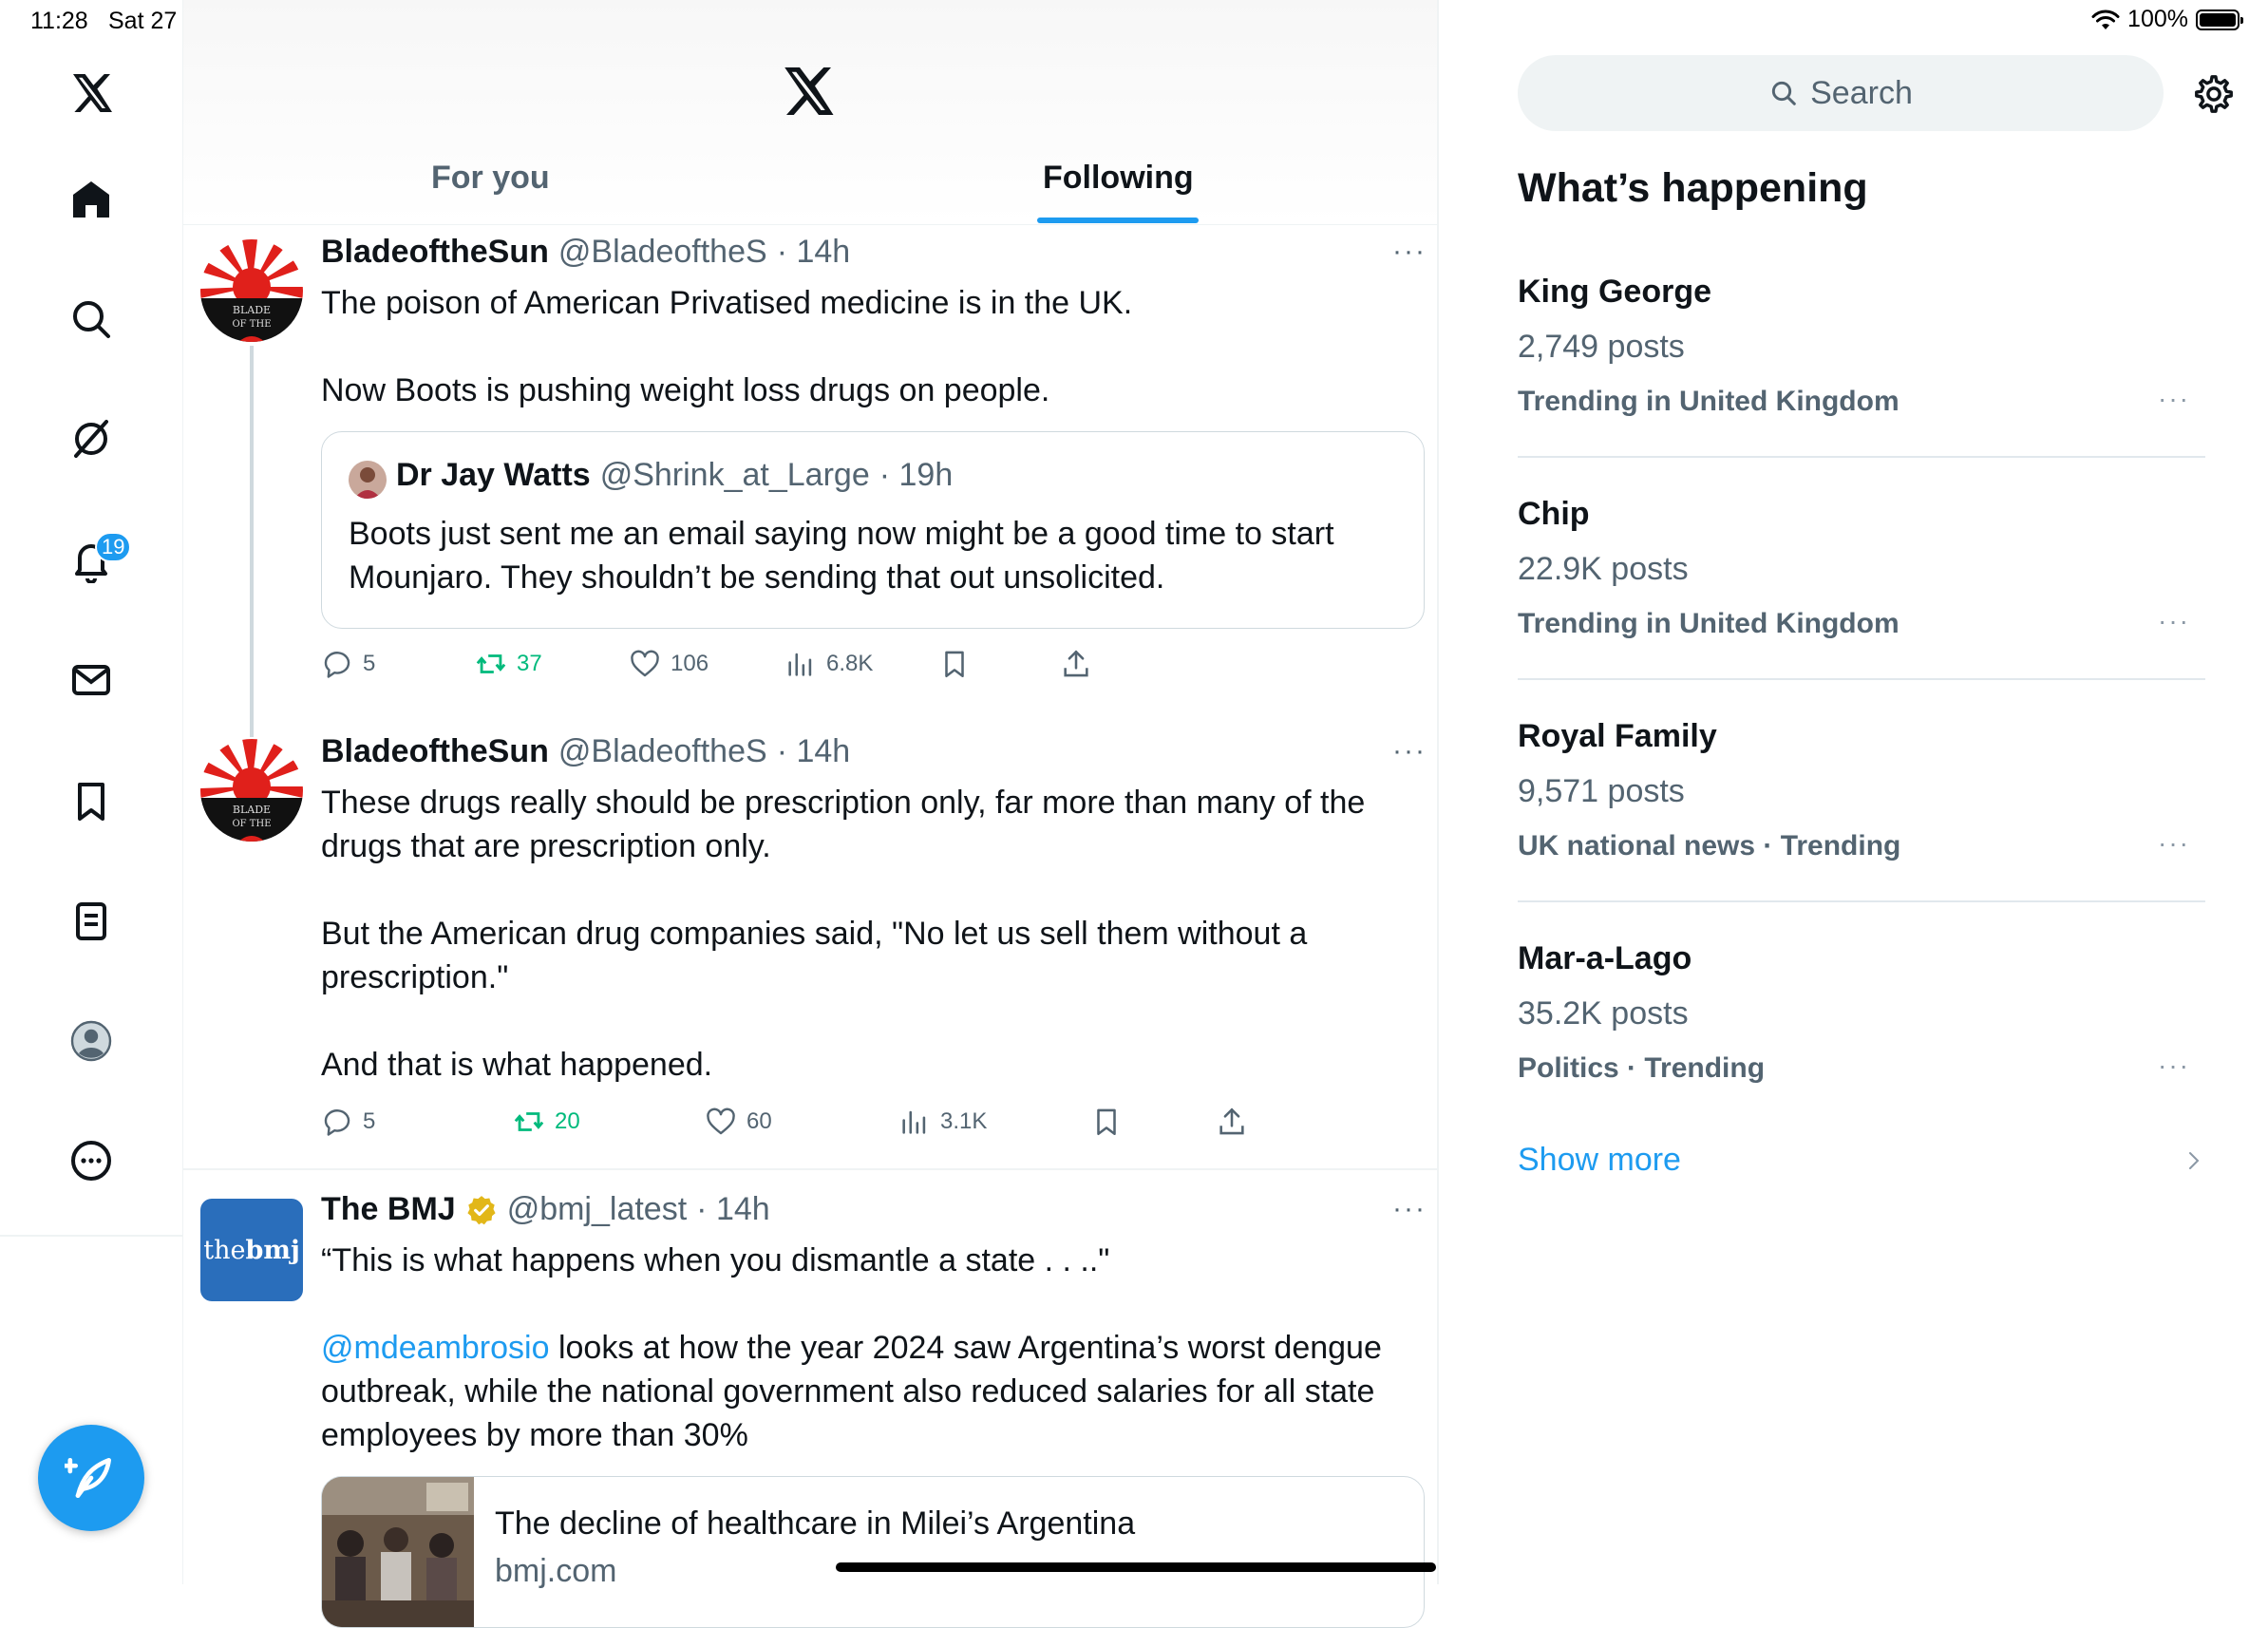  Describe the element at coordinates (91, 1041) in the screenshot. I see `profile-avatar-icon` at that location.